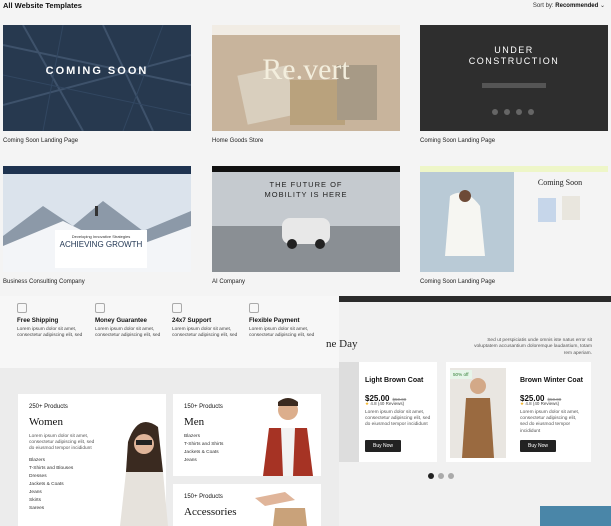 The image size is (611, 526). I want to click on social-icons, so click(513, 112).